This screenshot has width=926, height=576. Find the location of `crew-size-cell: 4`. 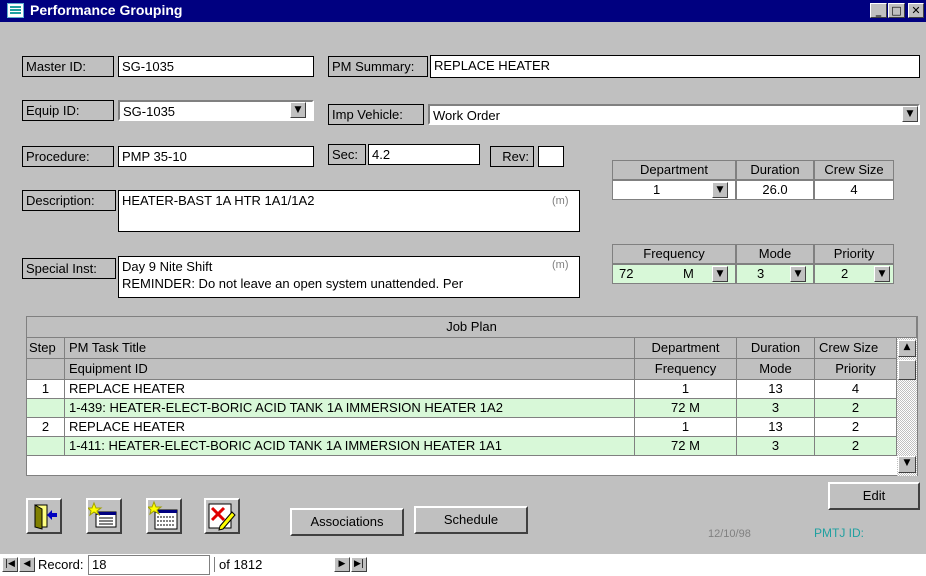

crew-size-cell: 4 is located at coordinates (854, 190).